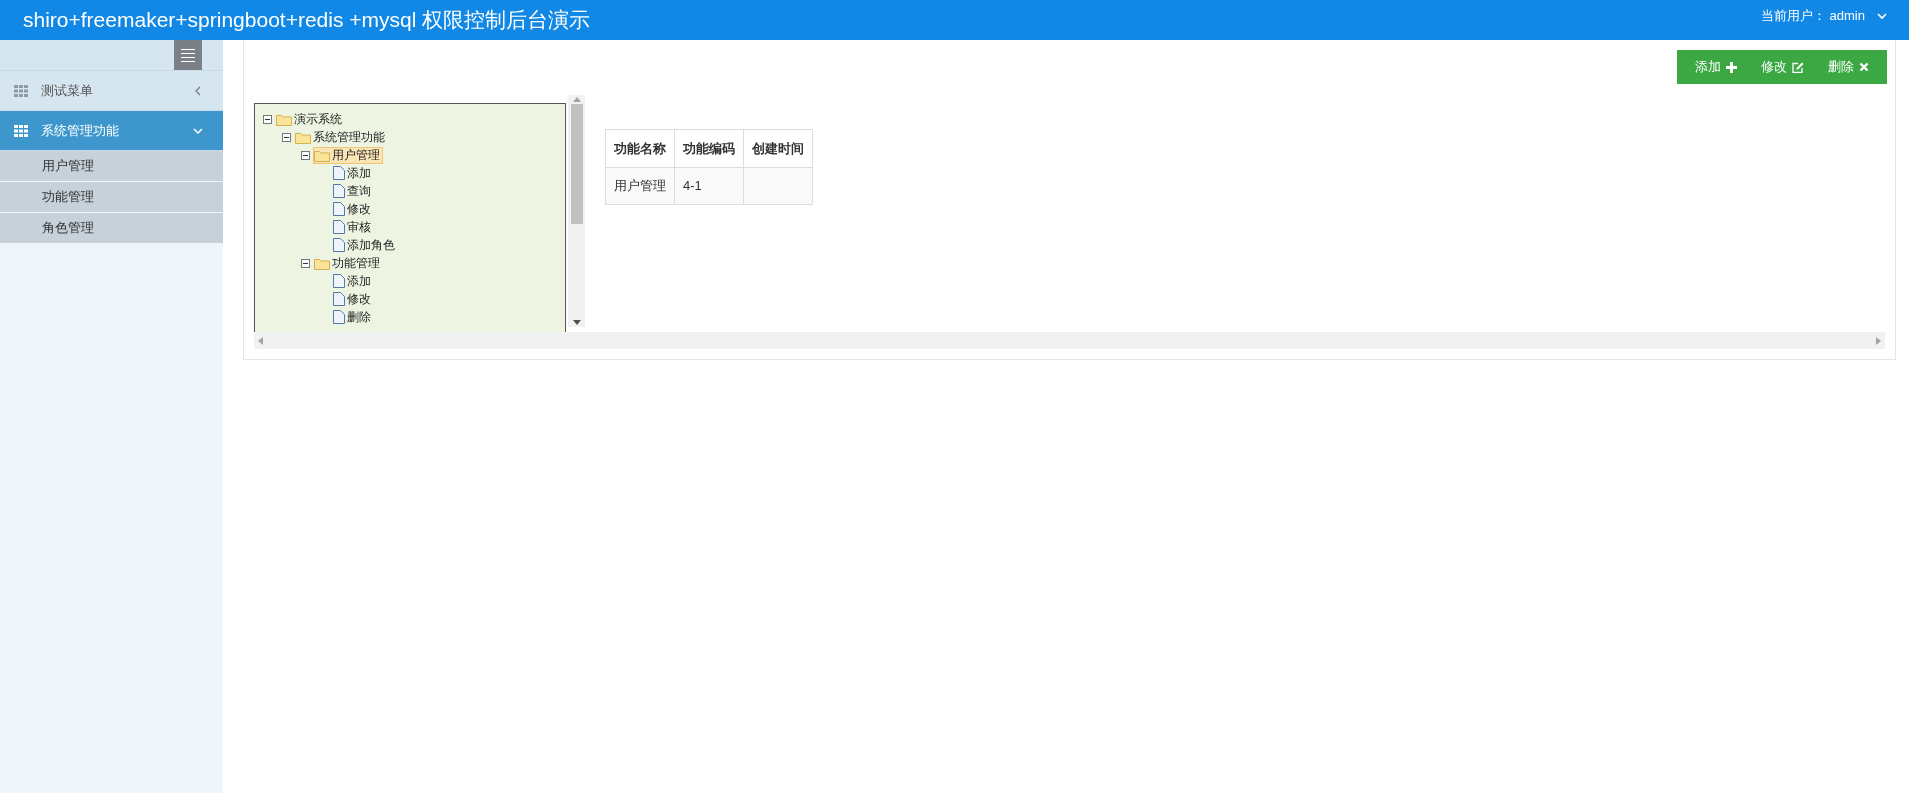  Describe the element at coordinates (111, 228) in the screenshot. I see `submenu-item: 角色管理` at that location.